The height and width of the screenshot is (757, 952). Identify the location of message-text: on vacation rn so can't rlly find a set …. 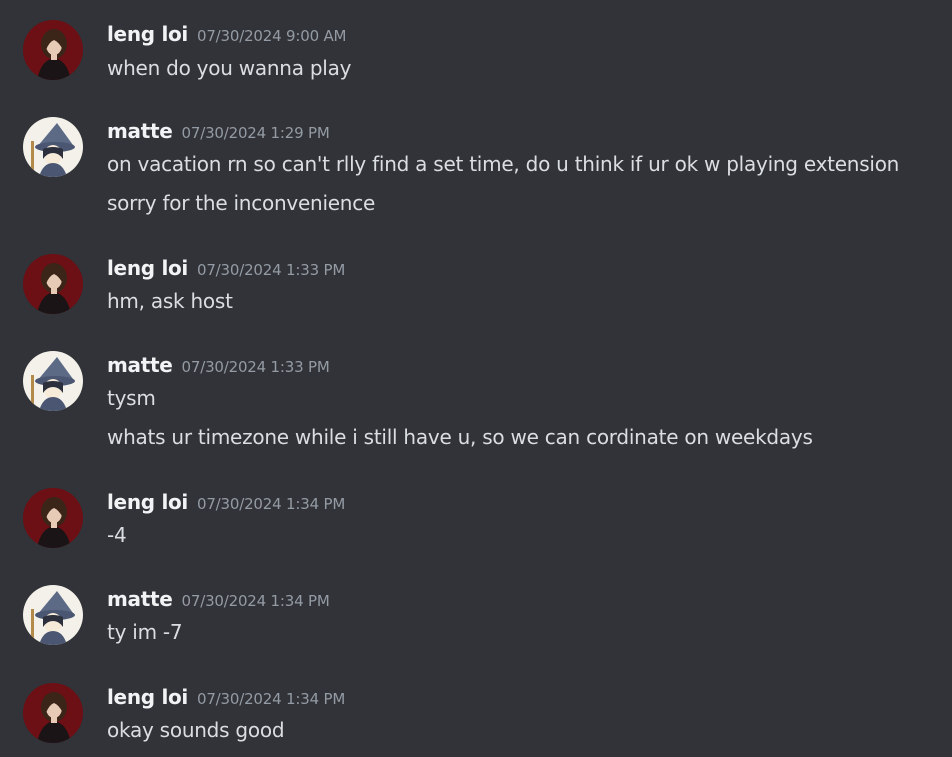
(503, 164).